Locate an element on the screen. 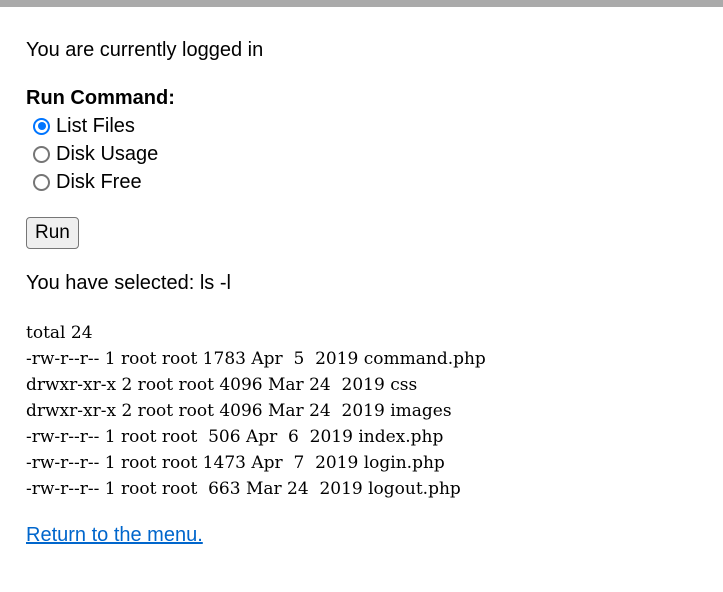  option-disk-usage: Disk Usage is located at coordinates (95, 154).